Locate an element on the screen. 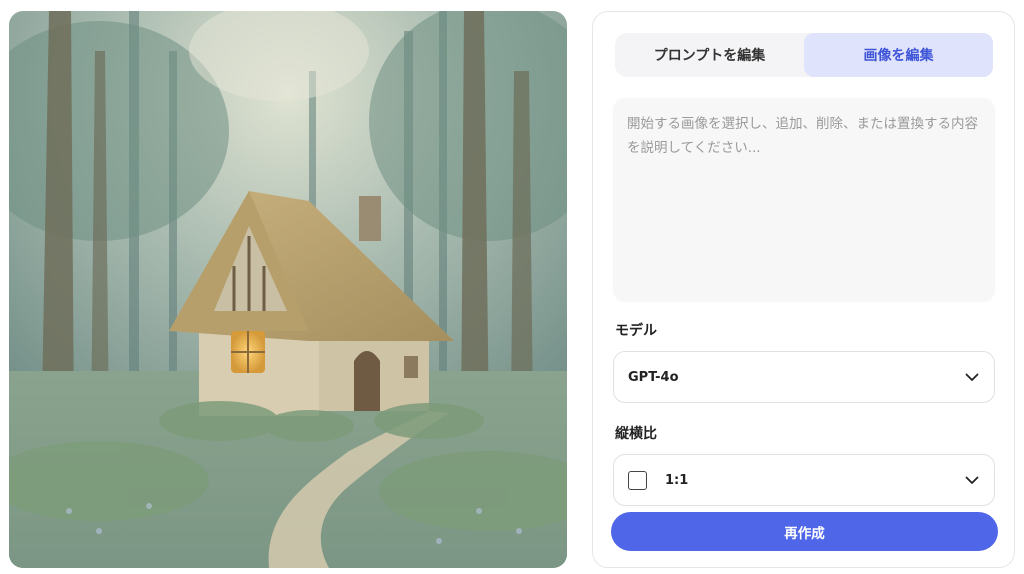 This screenshot has width=1024, height=574. tab-edit-image: 画像を編集 is located at coordinates (898, 55).